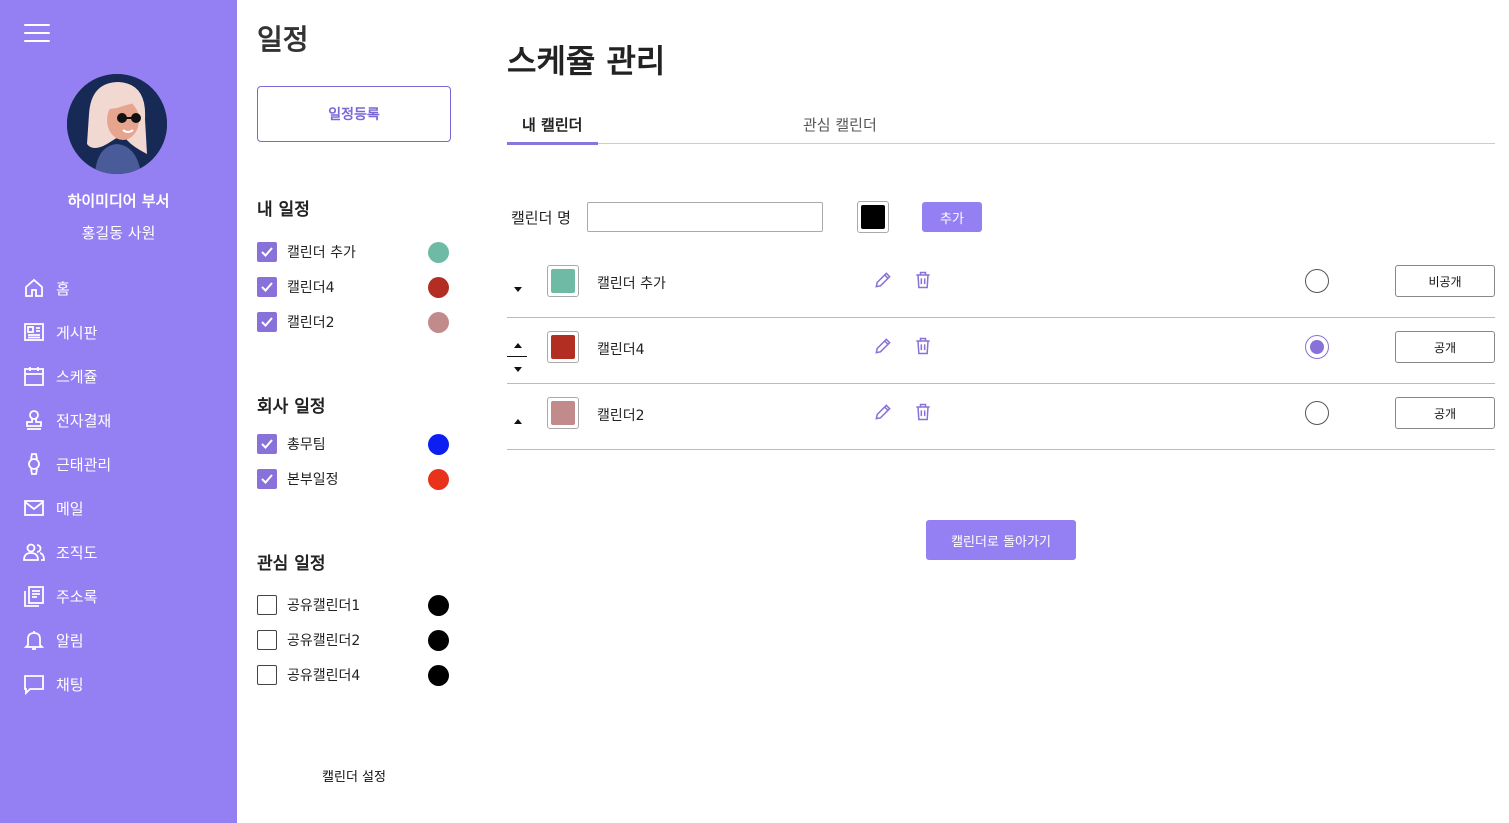 This screenshot has height=823, width=1509. Describe the element at coordinates (354, 775) in the screenshot. I see `calendar-settings-link: 캘린더 설정` at that location.